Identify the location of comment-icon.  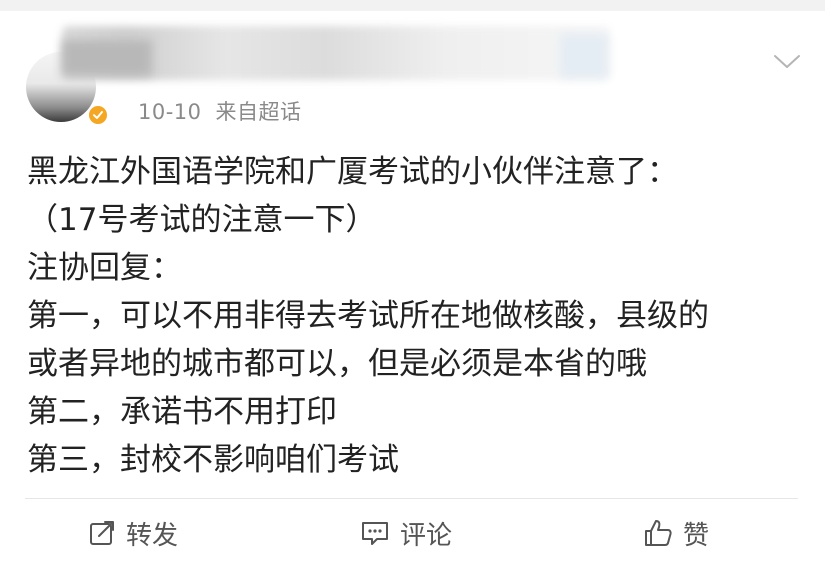
(375, 533).